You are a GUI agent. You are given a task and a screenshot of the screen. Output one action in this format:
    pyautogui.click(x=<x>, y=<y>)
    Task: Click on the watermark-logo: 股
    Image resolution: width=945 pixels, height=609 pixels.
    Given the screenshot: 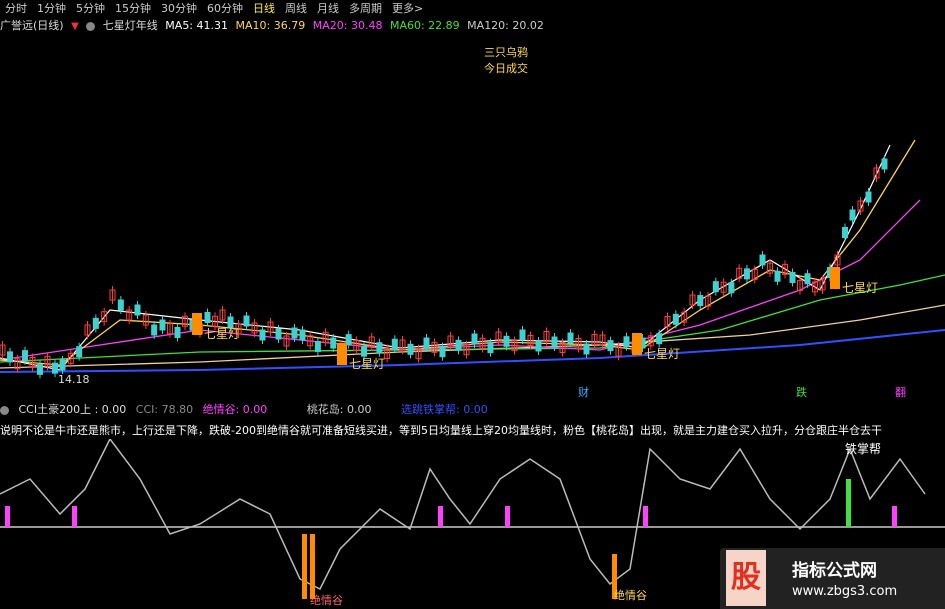 What is the action you would take?
    pyautogui.click(x=746, y=578)
    